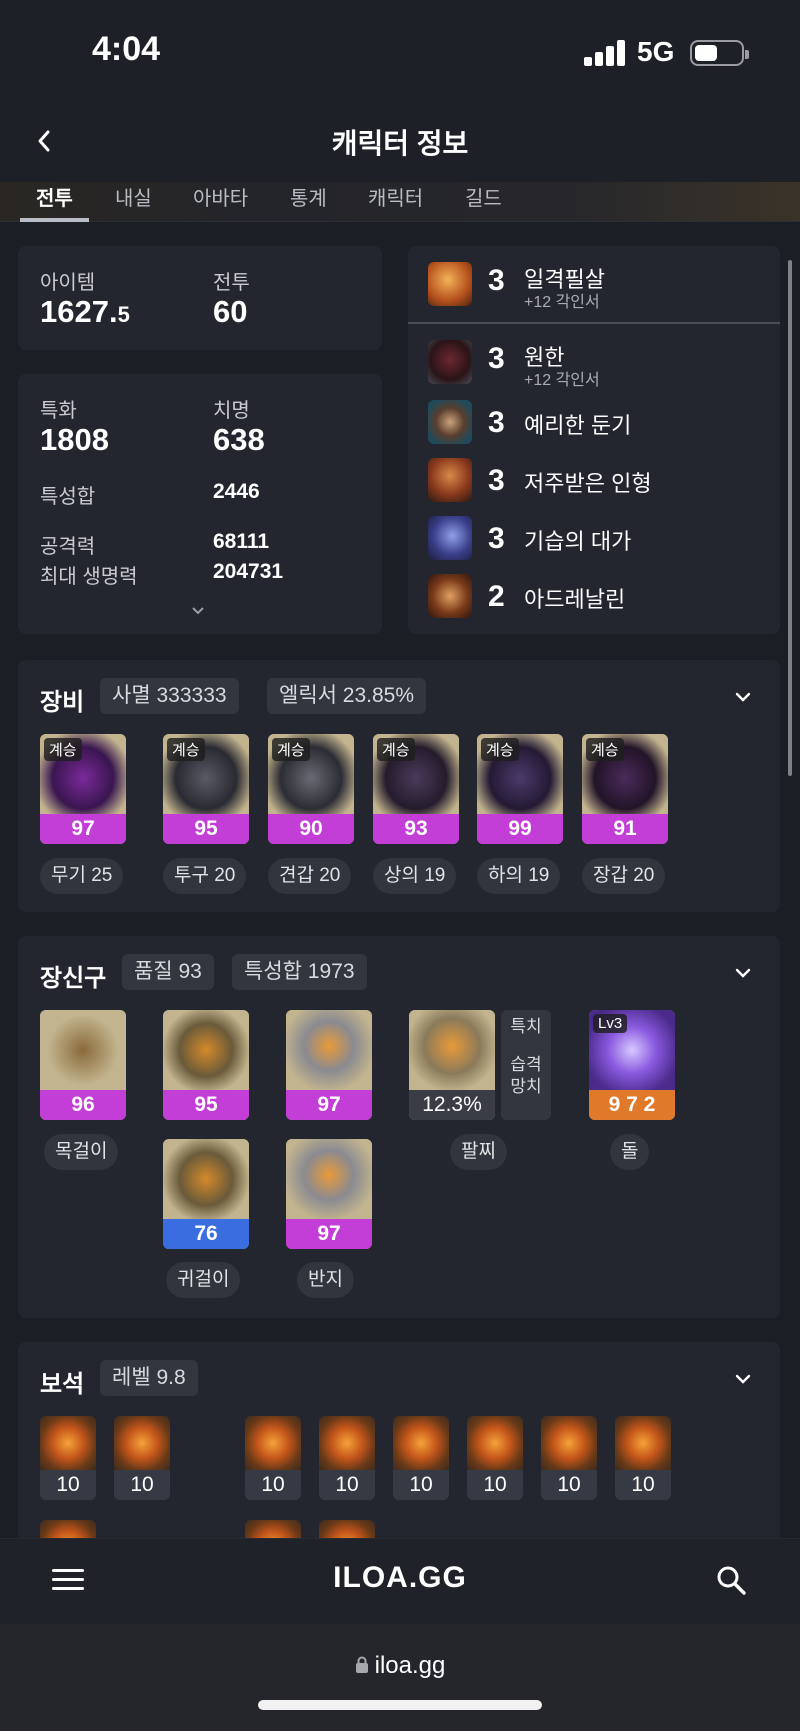  What do you see at coordinates (329, 1065) in the screenshot?
I see `accessory-ring-1: 97` at bounding box center [329, 1065].